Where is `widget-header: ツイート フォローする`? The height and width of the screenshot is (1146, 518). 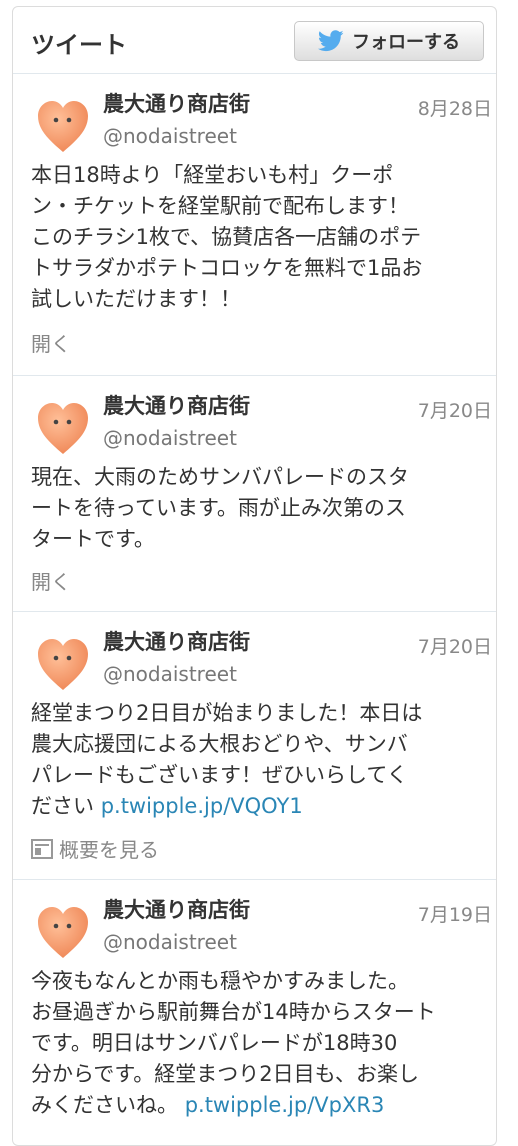 widget-header: ツイート フォローする is located at coordinates (254, 40).